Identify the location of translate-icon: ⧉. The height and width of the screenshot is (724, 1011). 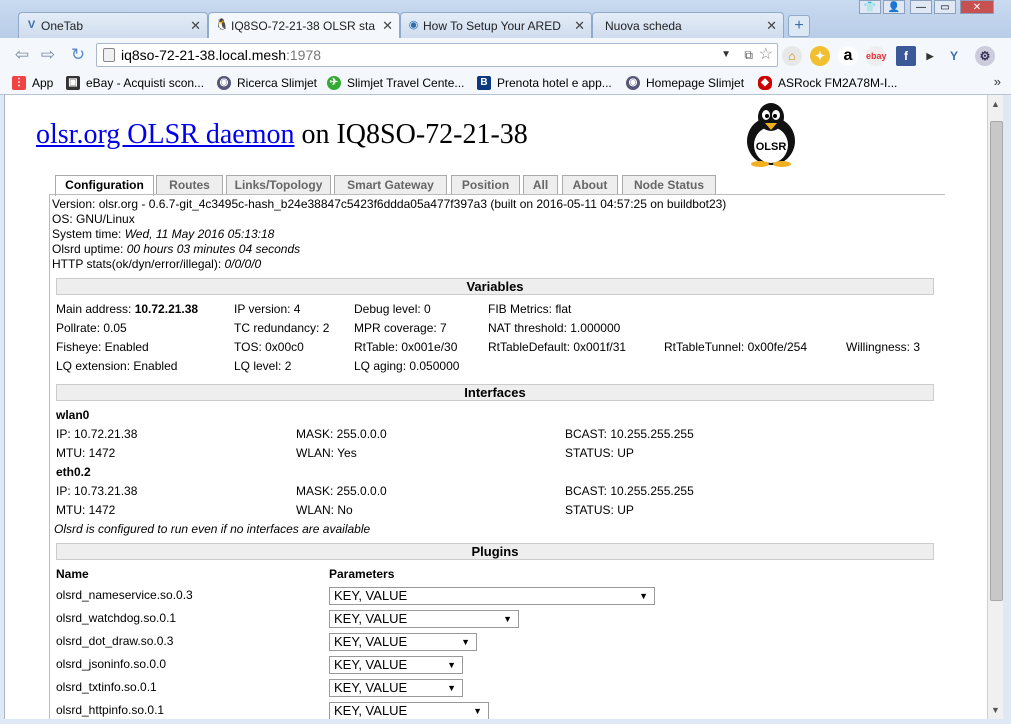
(748, 55).